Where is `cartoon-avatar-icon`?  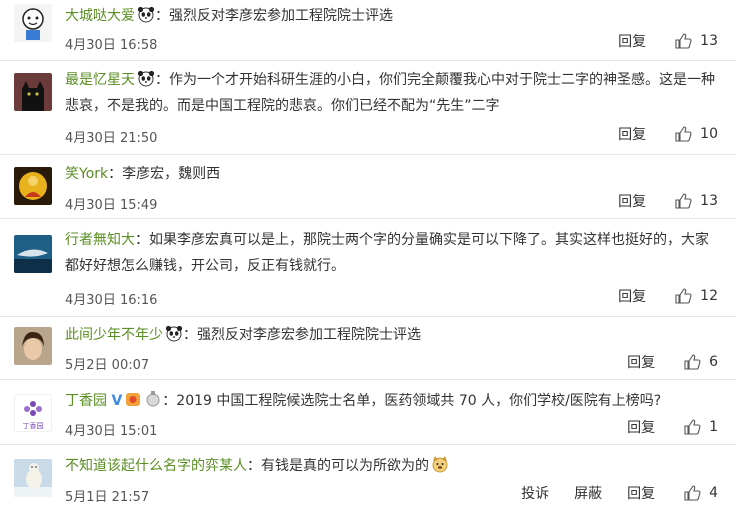
cartoon-avatar-icon is located at coordinates (33, 23).